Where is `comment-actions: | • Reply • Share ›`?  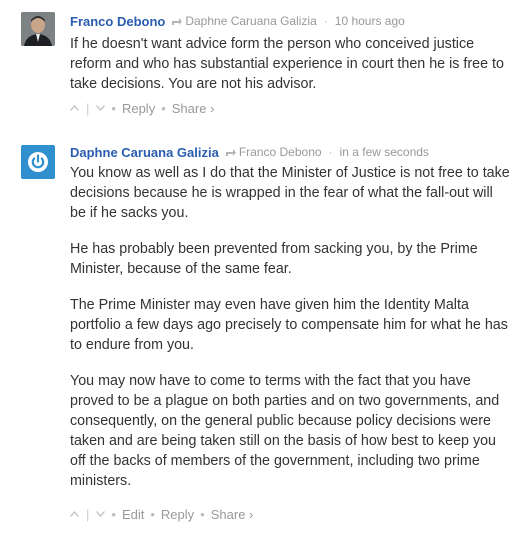
comment-actions: | • Reply • Share › is located at coordinates (142, 108).